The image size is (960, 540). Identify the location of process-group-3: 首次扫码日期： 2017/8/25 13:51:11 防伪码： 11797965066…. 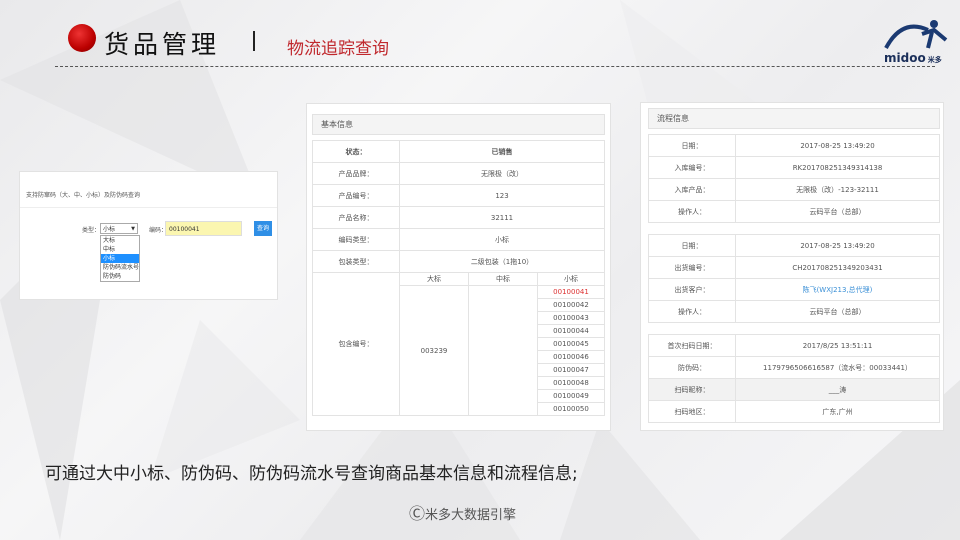
(794, 378).